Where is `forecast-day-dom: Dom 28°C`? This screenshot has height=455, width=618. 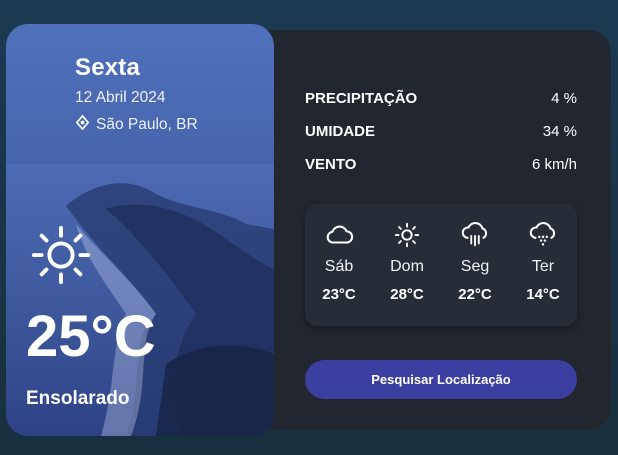 forecast-day-dom: Dom 28°C is located at coordinates (407, 274).